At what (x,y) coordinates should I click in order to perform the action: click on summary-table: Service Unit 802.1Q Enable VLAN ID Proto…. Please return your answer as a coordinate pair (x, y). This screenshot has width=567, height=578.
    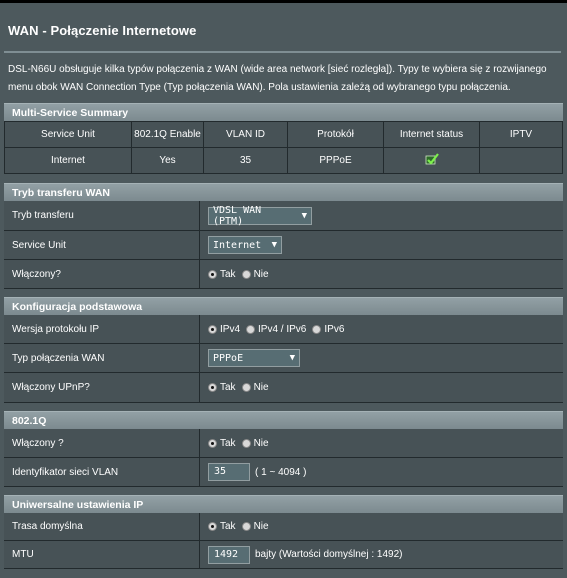
    Looking at the image, I should click on (283, 147).